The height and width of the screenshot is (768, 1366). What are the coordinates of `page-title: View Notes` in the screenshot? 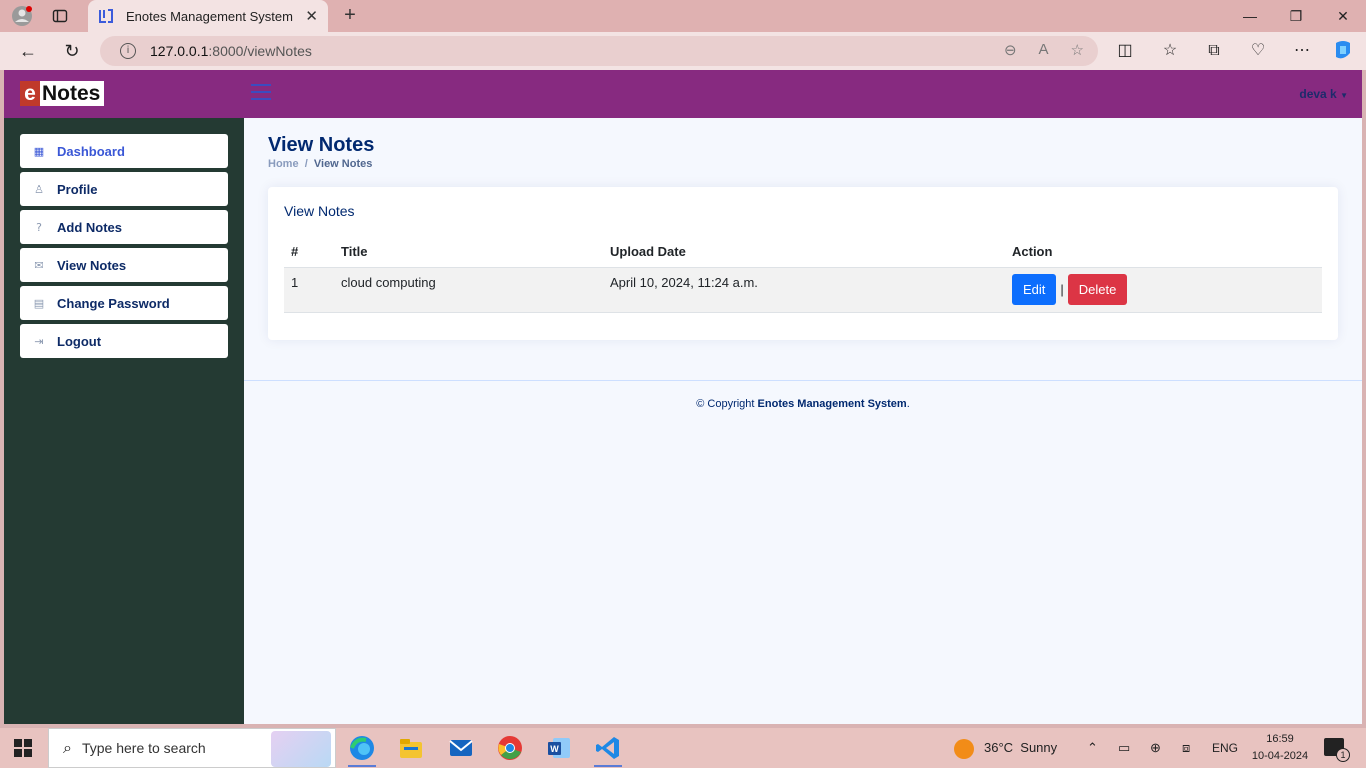 It's located at (321, 145).